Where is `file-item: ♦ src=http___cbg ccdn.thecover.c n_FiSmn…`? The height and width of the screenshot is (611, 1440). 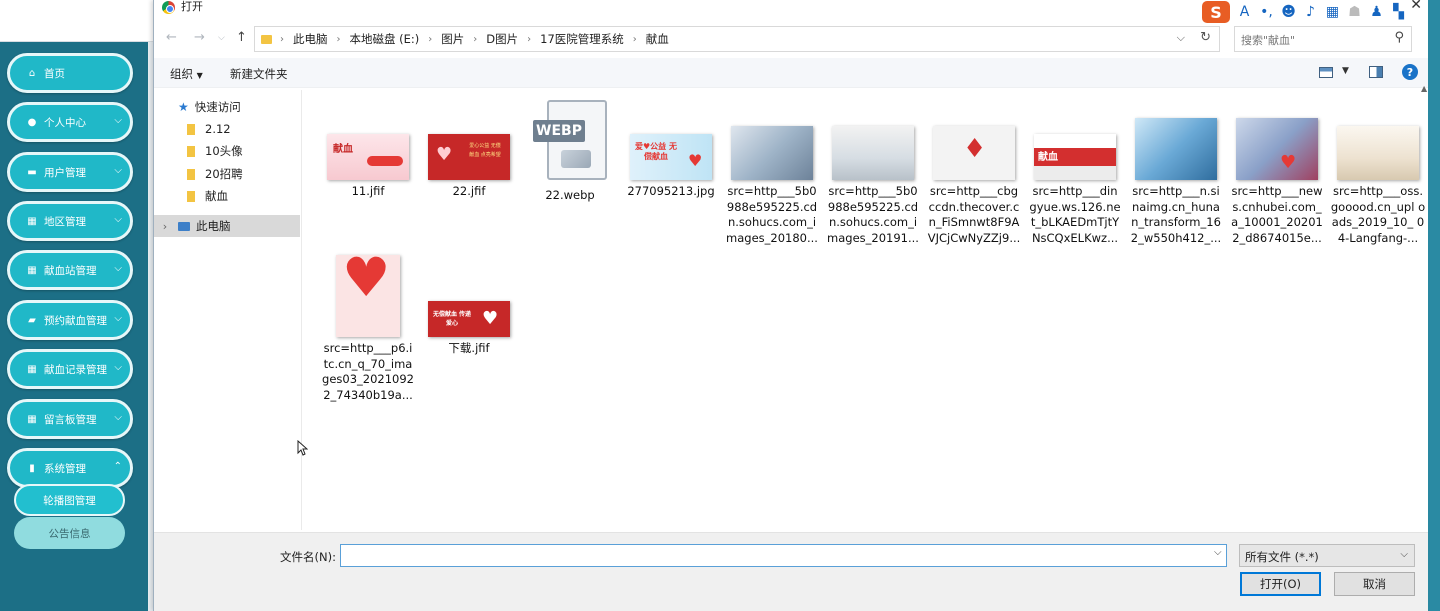 file-item: ♦ src=http___cbg ccdn.thecover.c n_FiSmn… is located at coordinates (974, 186).